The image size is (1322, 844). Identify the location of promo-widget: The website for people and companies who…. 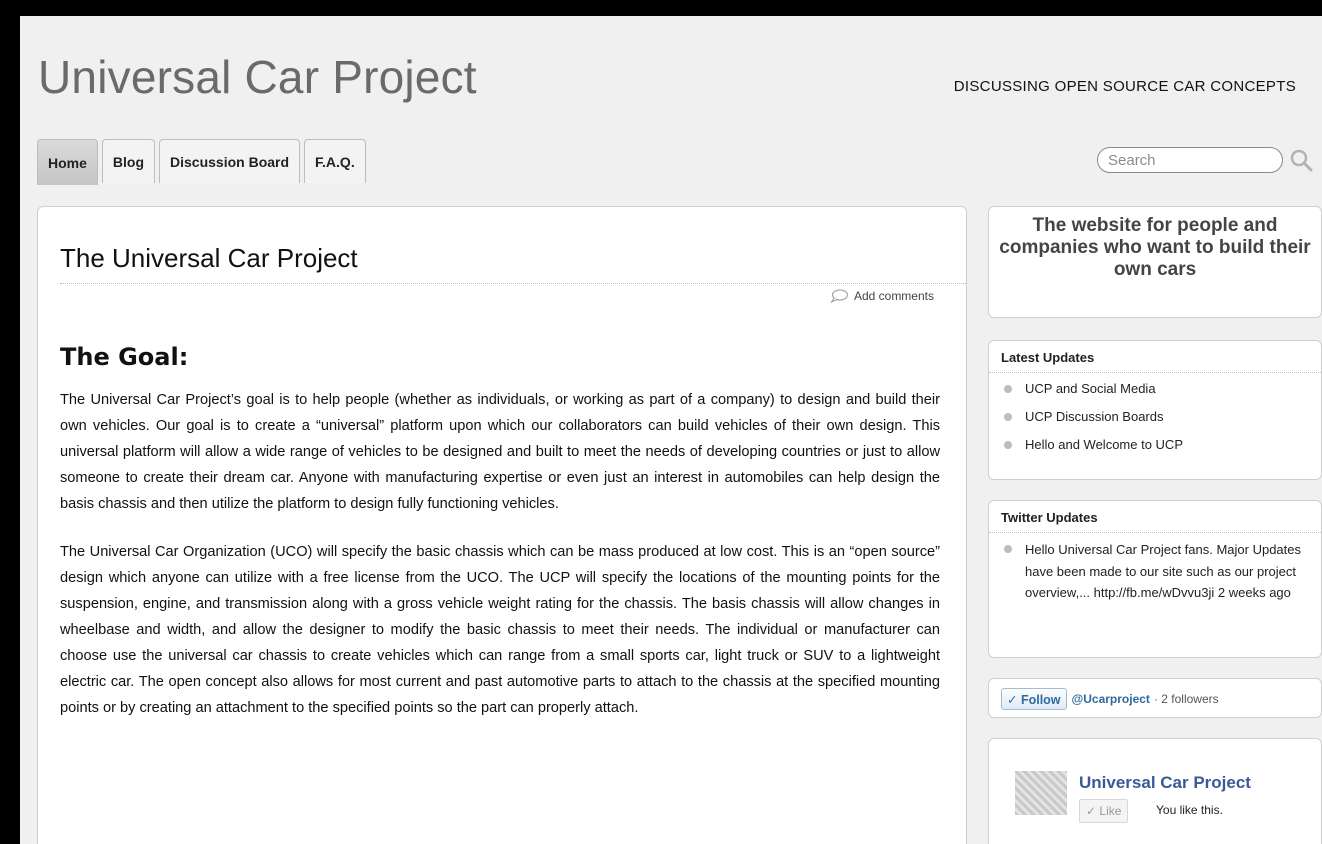
(1155, 262).